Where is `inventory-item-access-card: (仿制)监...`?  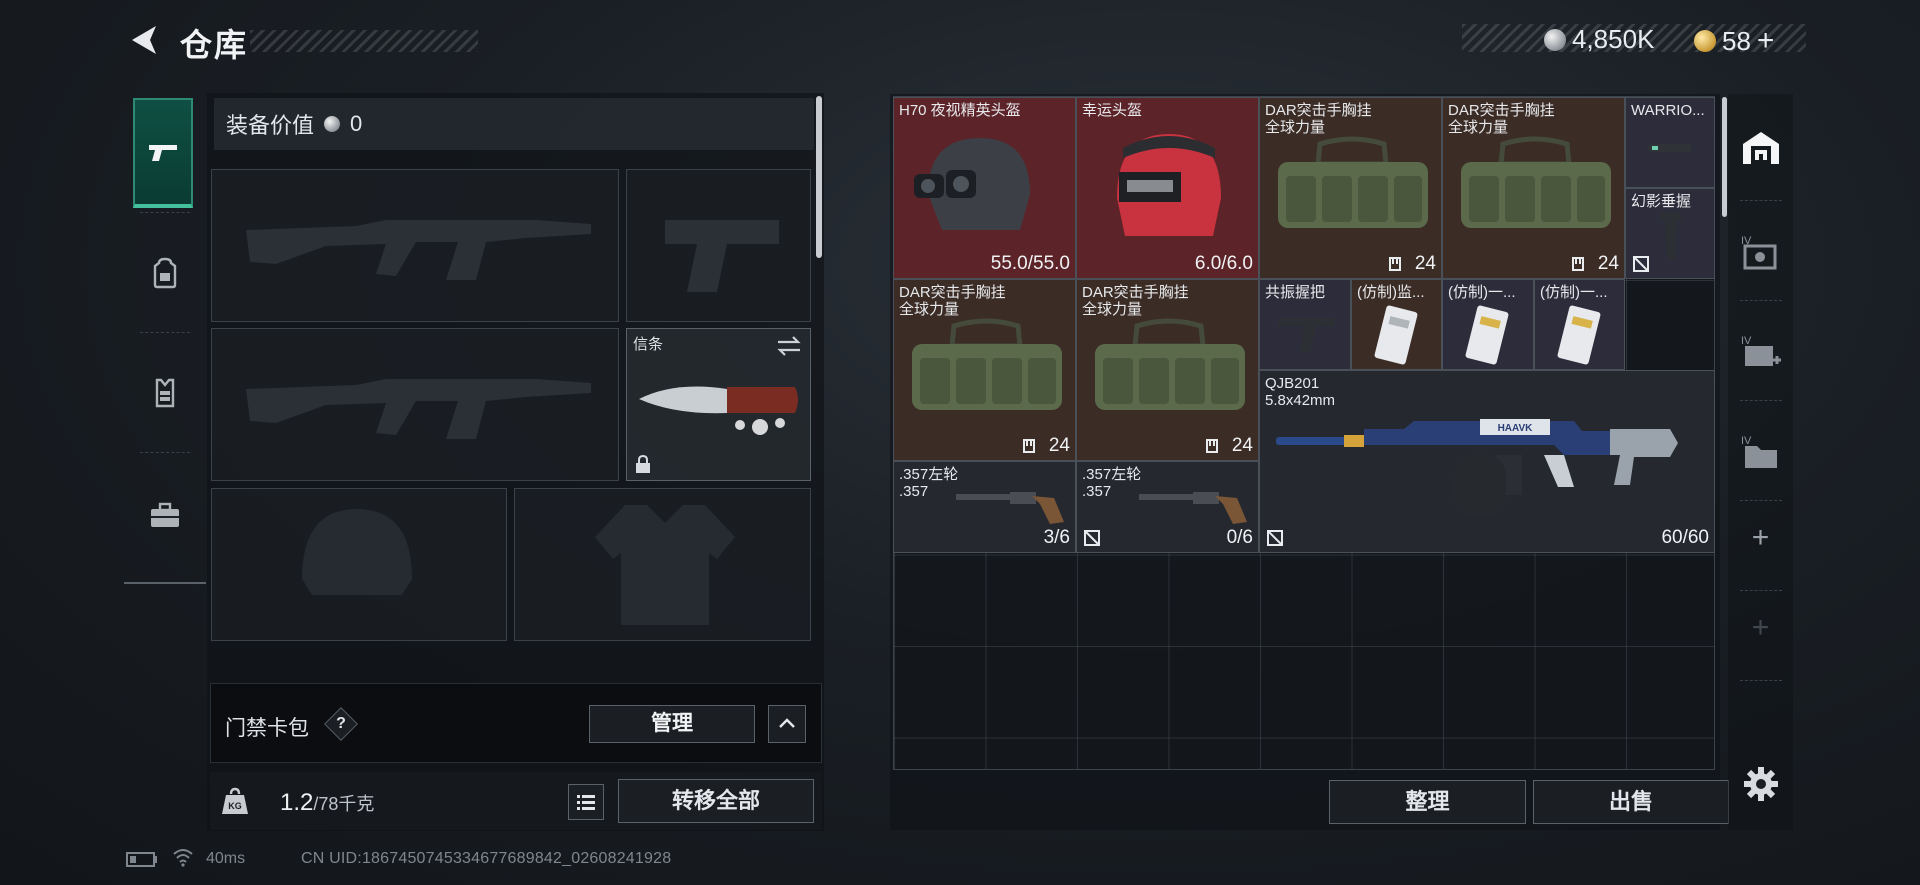 inventory-item-access-card: (仿制)监... is located at coordinates (1396, 324).